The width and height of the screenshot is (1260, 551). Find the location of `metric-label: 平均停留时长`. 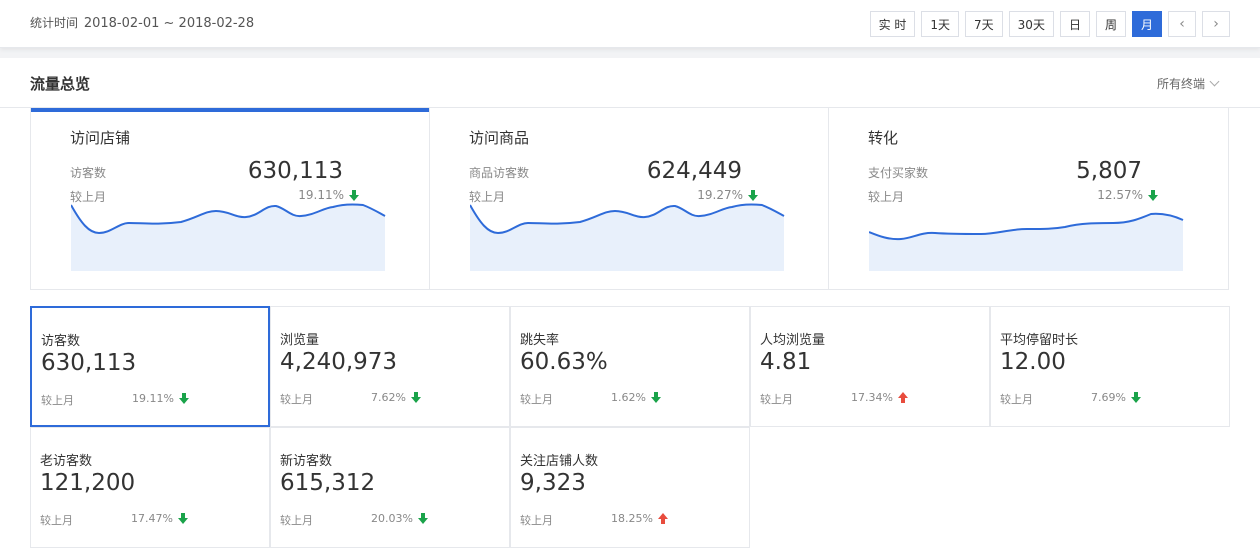

metric-label: 平均停留时长 is located at coordinates (1039, 340).